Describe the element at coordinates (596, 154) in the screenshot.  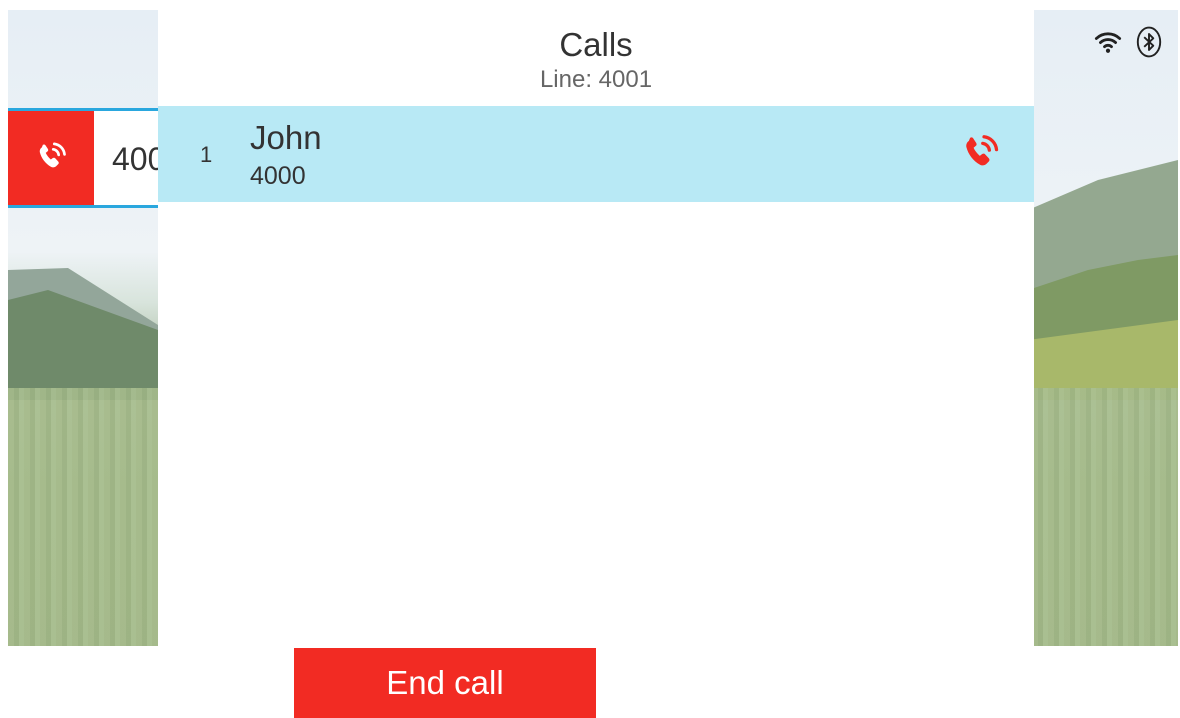
I see `call-list-item: 1 John 4000` at that location.